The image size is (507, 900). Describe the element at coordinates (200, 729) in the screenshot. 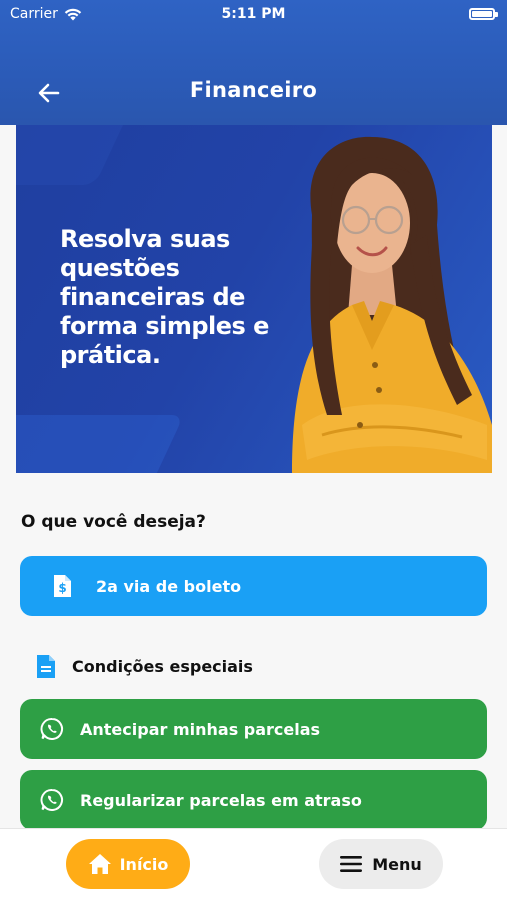

I see `anticipate-installments-label: Antecipar minhas parcelas` at that location.